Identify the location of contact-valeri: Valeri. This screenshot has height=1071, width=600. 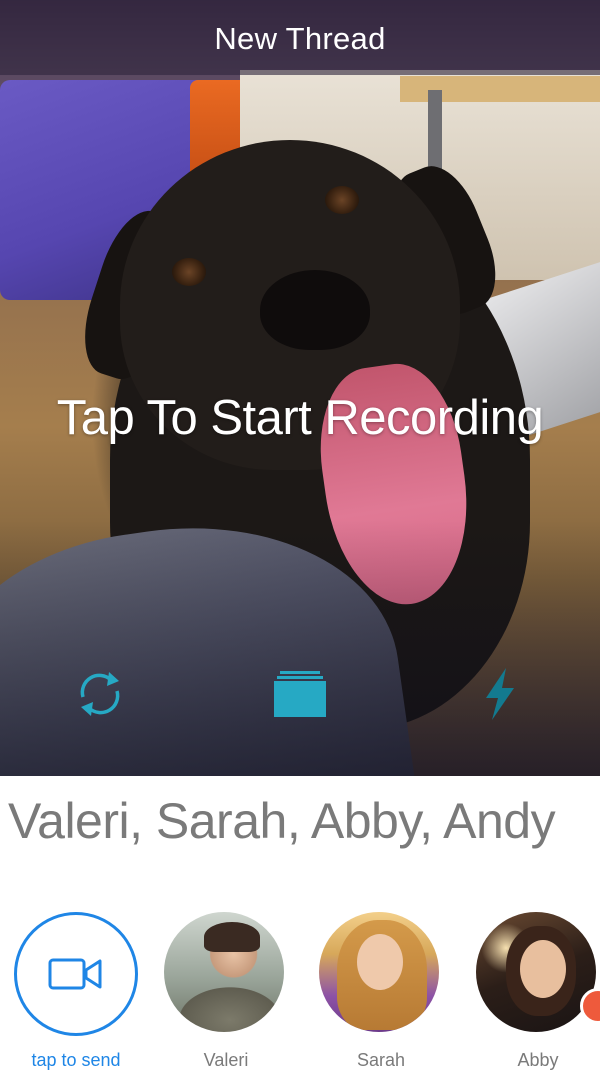
(226, 991).